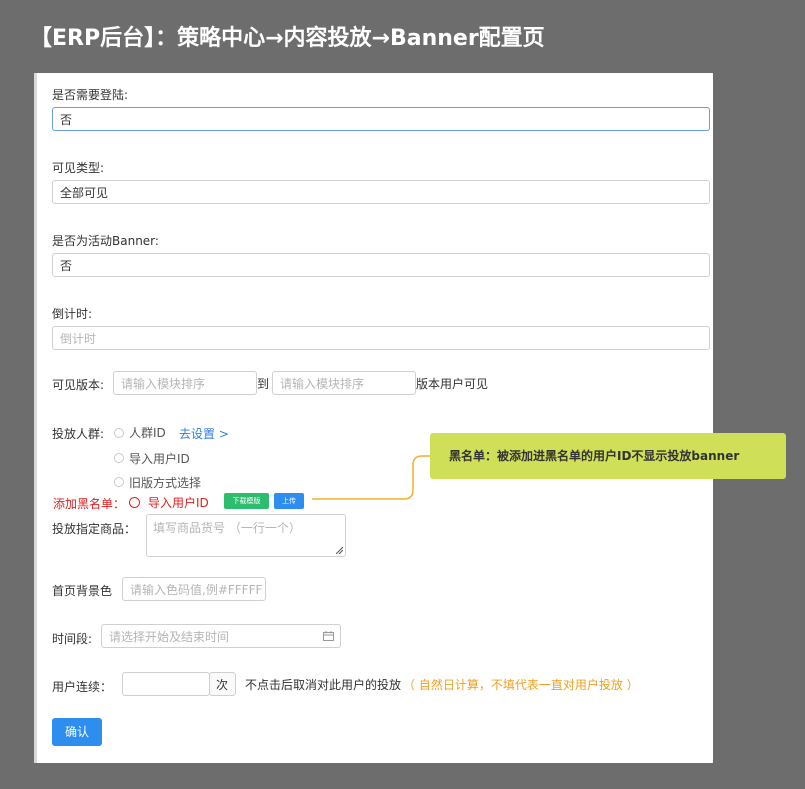  What do you see at coordinates (608, 456) in the screenshot?
I see `blacklist-callout: 黑名单：被添加进黑名单的用户ID不显示投放banner` at bounding box center [608, 456].